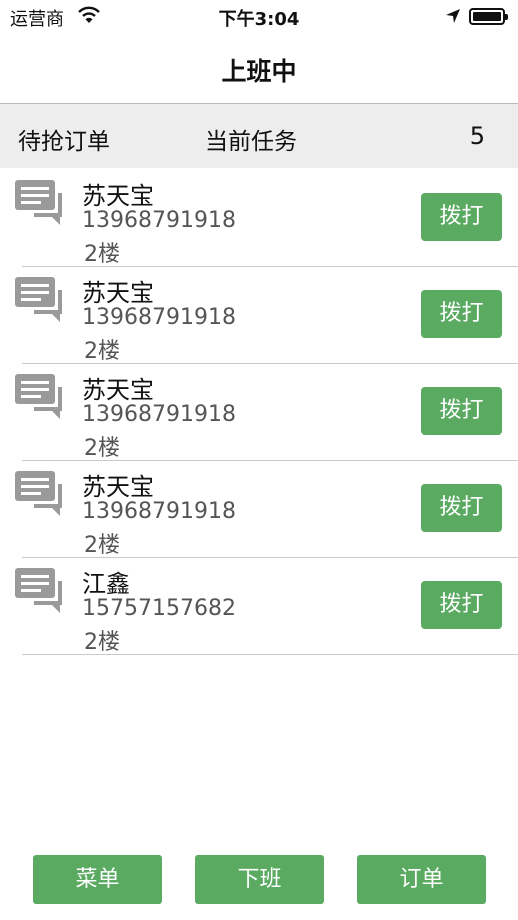 The height and width of the screenshot is (920, 518). I want to click on pending-orders-tab: 待抢订单, so click(64, 139).